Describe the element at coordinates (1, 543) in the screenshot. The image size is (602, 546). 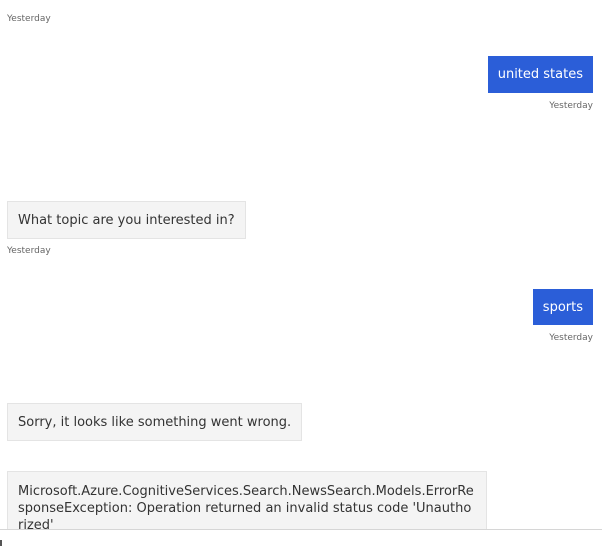
I see `input-caret` at that location.